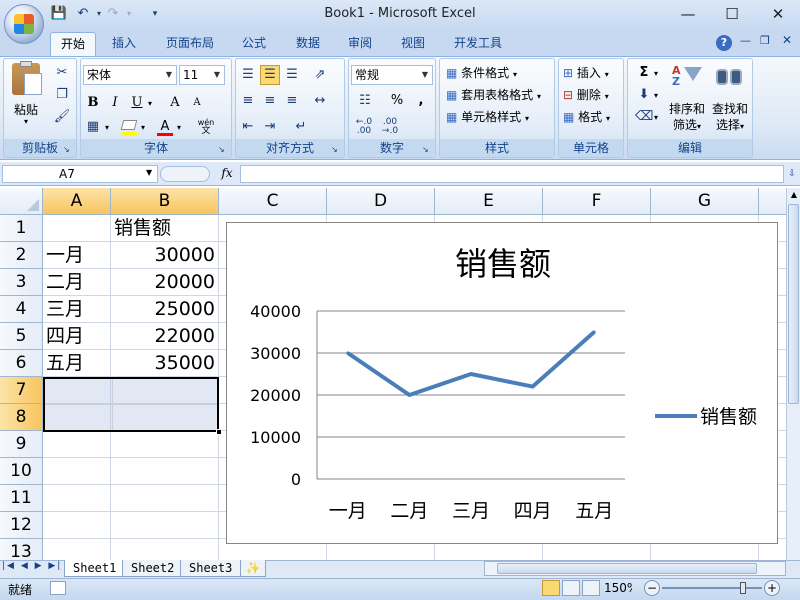  What do you see at coordinates (219, 432) in the screenshot?
I see `fill-handle` at bounding box center [219, 432].